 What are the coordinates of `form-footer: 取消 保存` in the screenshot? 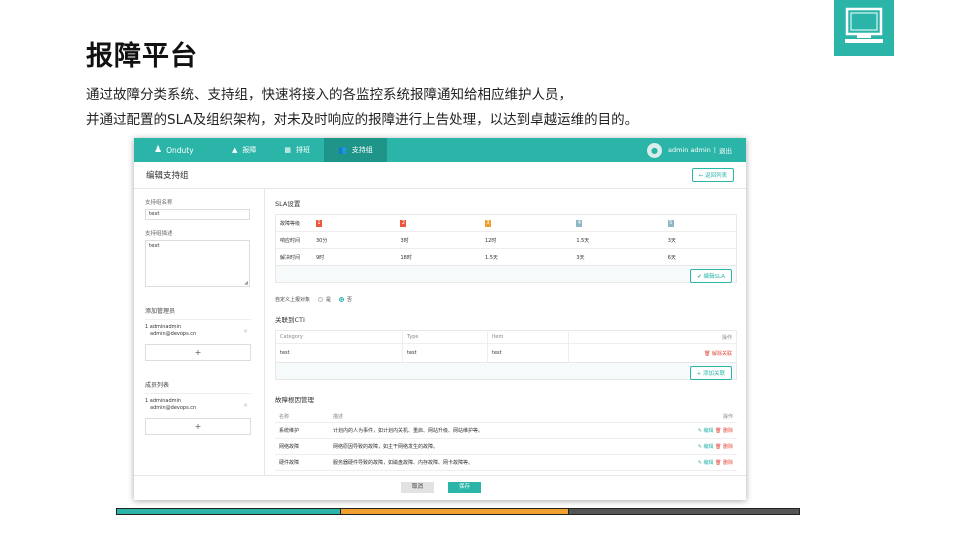 It's located at (440, 487).